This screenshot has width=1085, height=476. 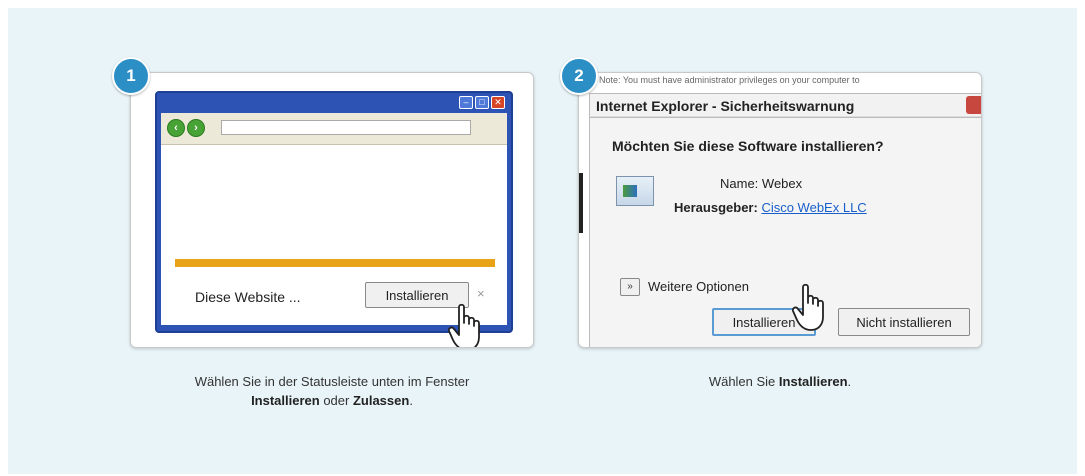 What do you see at coordinates (579, 76) in the screenshot?
I see `step-badge-2: 2` at bounding box center [579, 76].